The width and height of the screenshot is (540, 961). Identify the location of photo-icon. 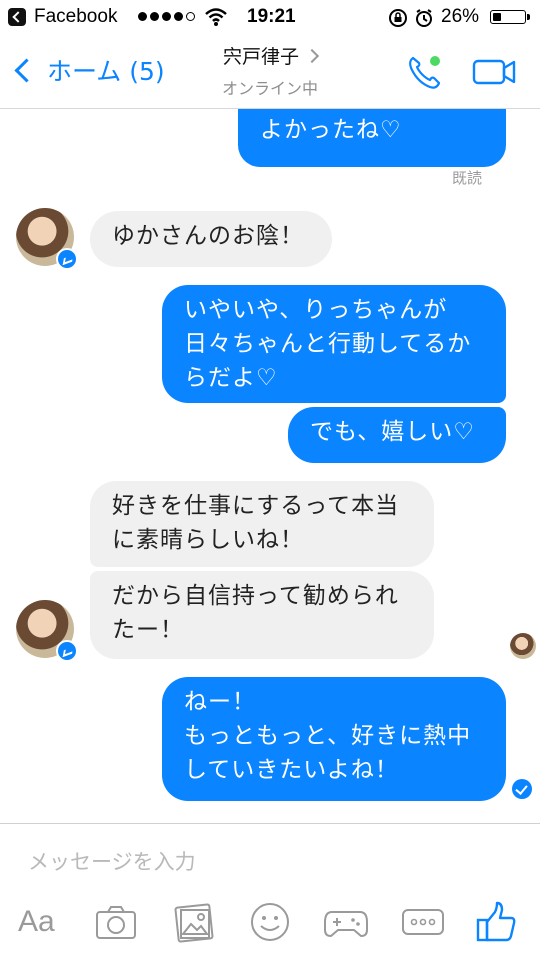
(194, 922).